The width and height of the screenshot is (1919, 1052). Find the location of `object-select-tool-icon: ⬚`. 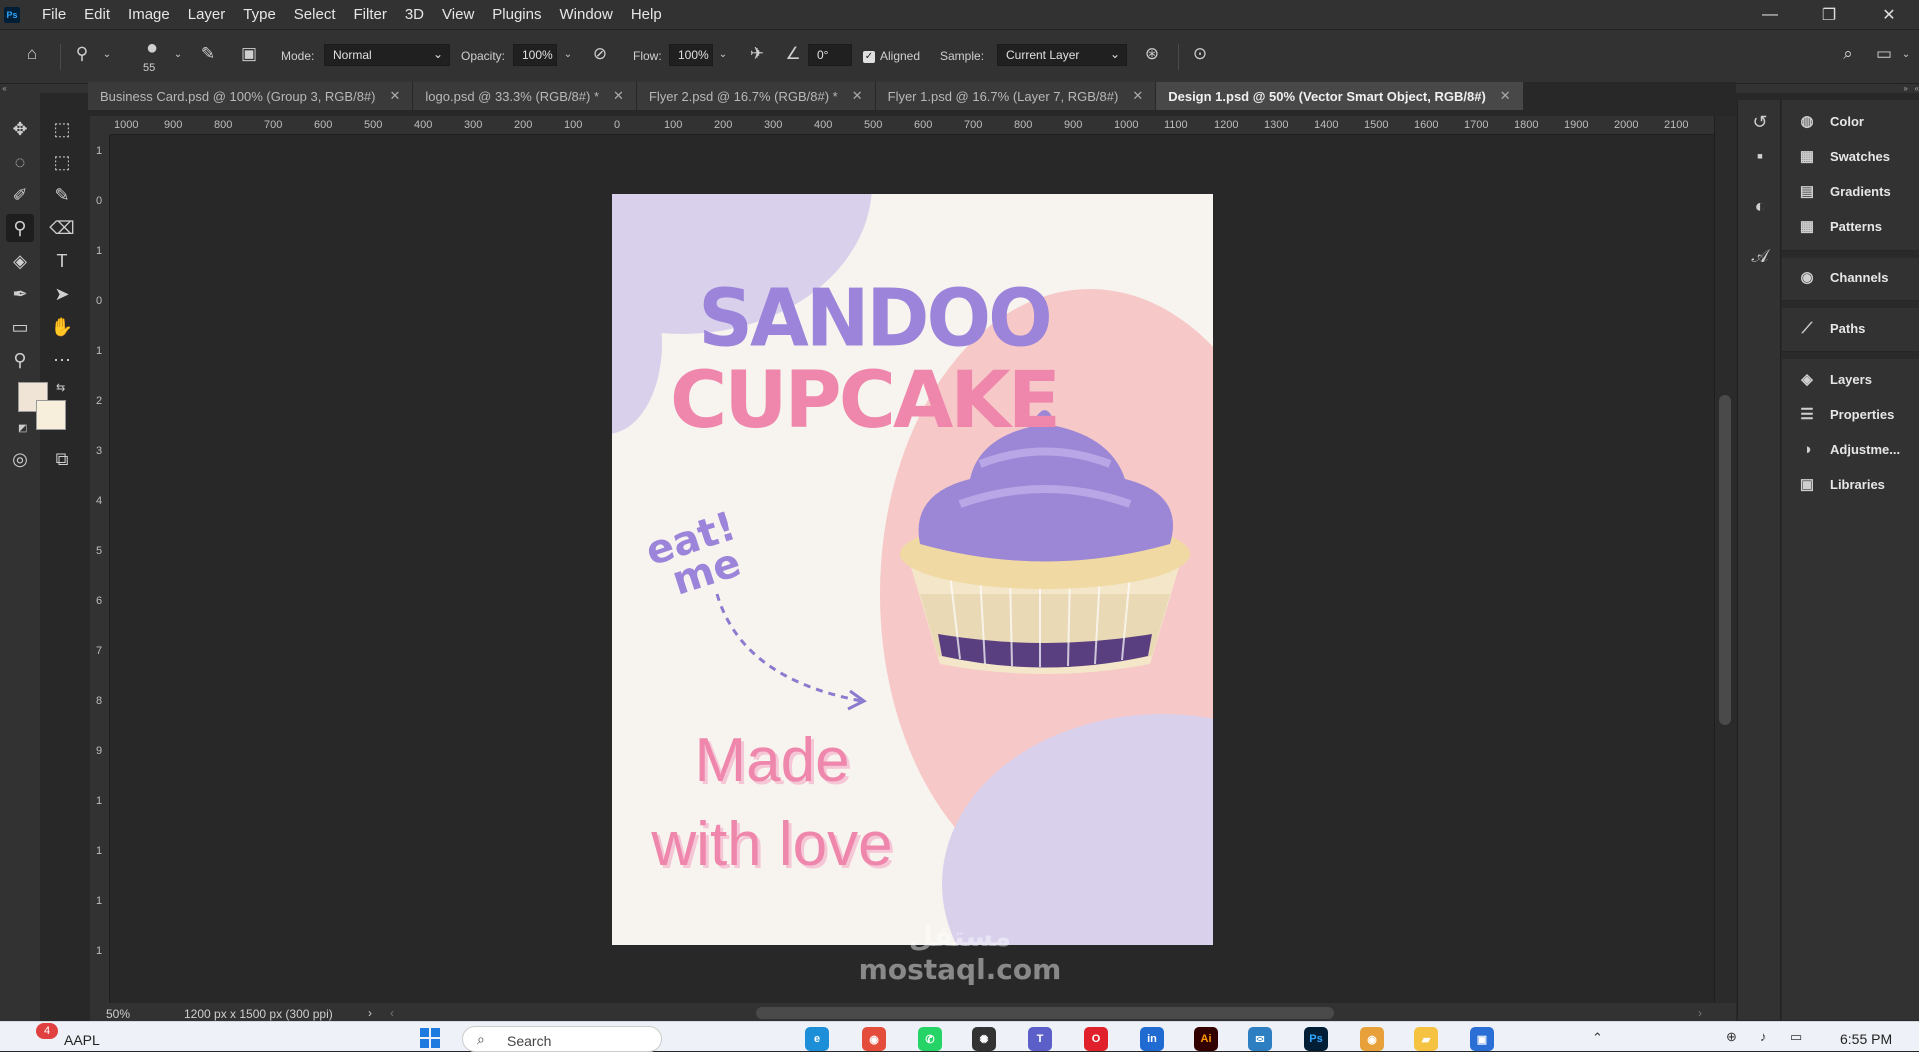

object-select-tool-icon: ⬚ is located at coordinates (62, 162).